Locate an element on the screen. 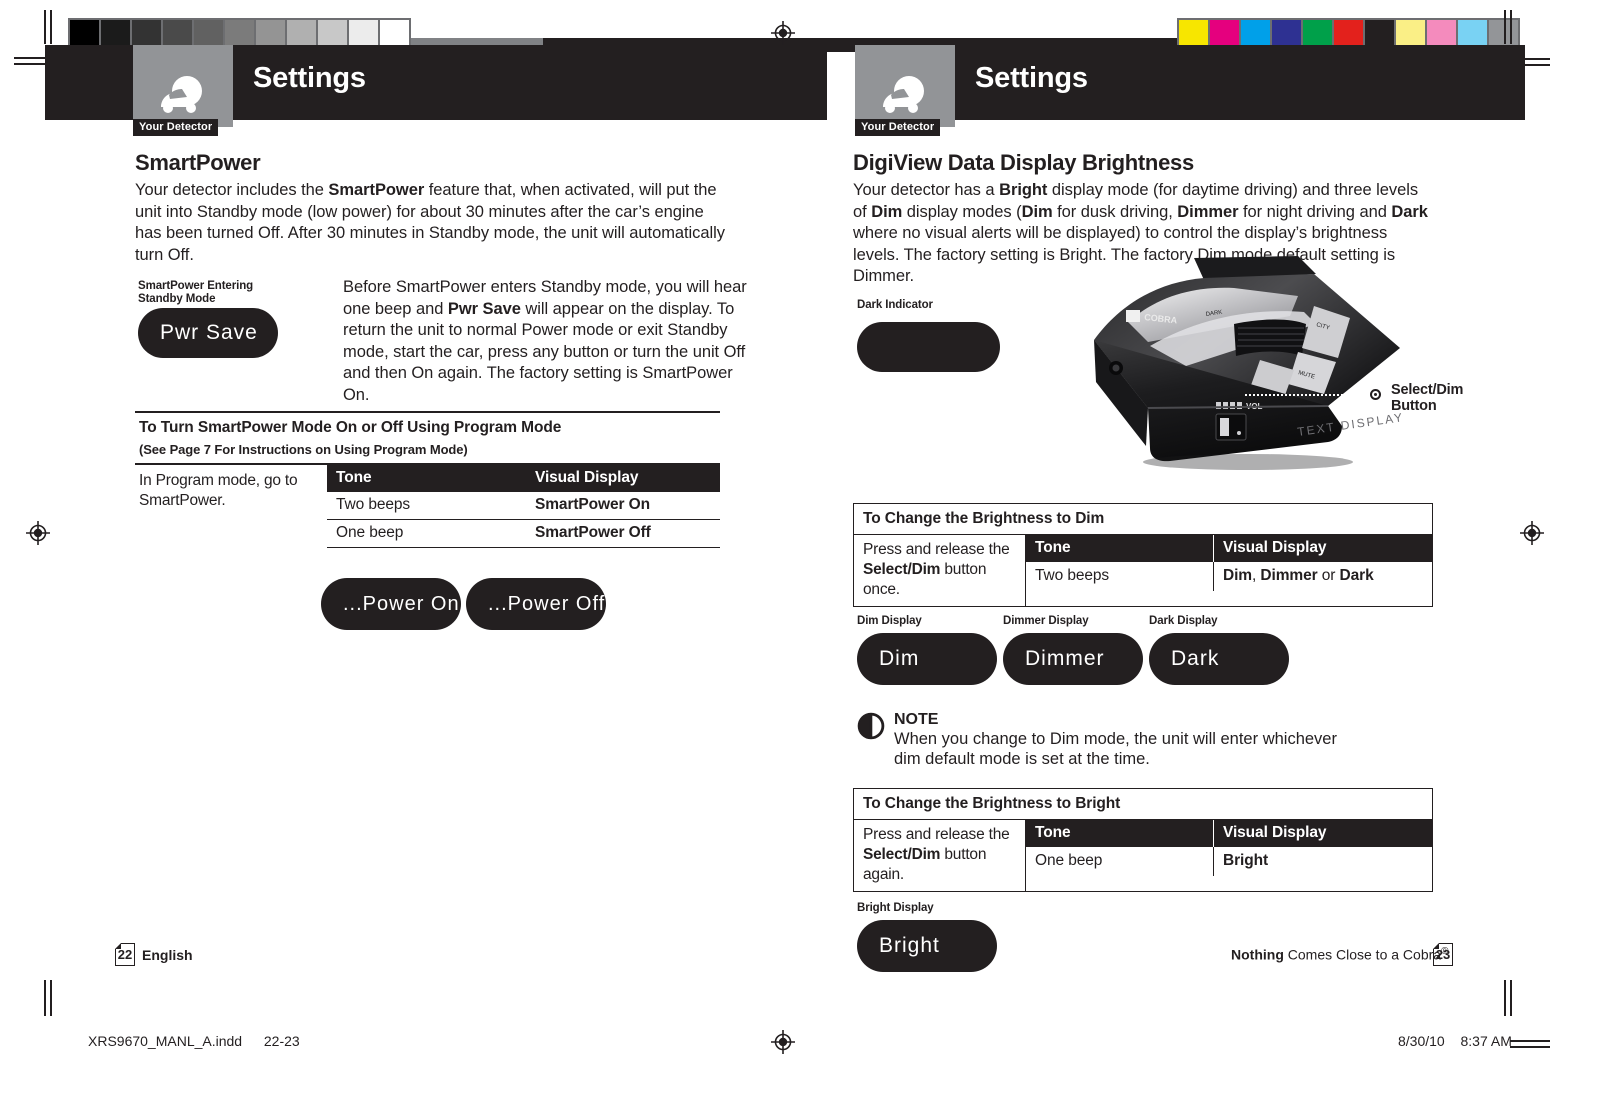  table-row: One beep Bright is located at coordinates (1229, 861).